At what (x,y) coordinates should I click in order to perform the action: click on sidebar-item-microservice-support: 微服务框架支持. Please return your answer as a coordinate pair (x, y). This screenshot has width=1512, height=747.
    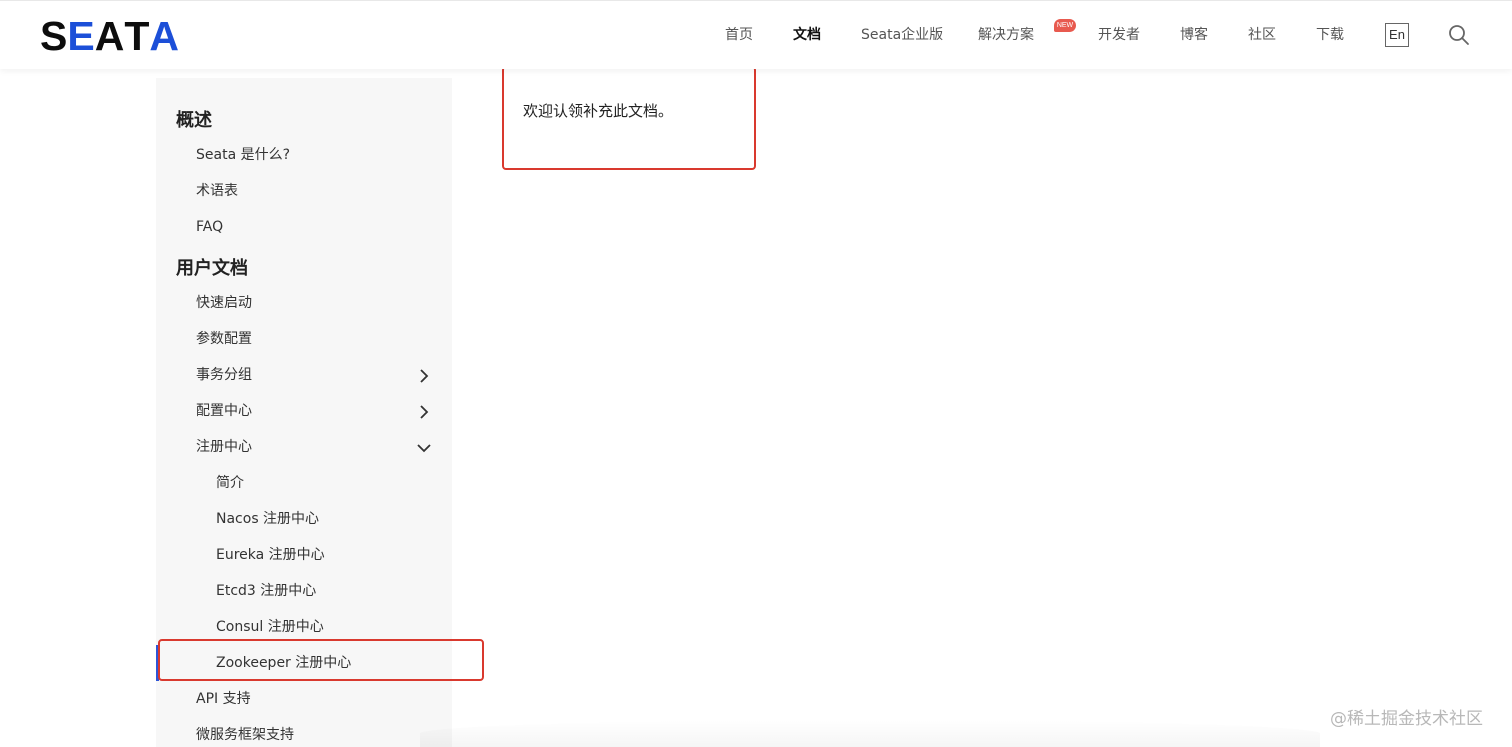
    Looking at the image, I should click on (245, 735).